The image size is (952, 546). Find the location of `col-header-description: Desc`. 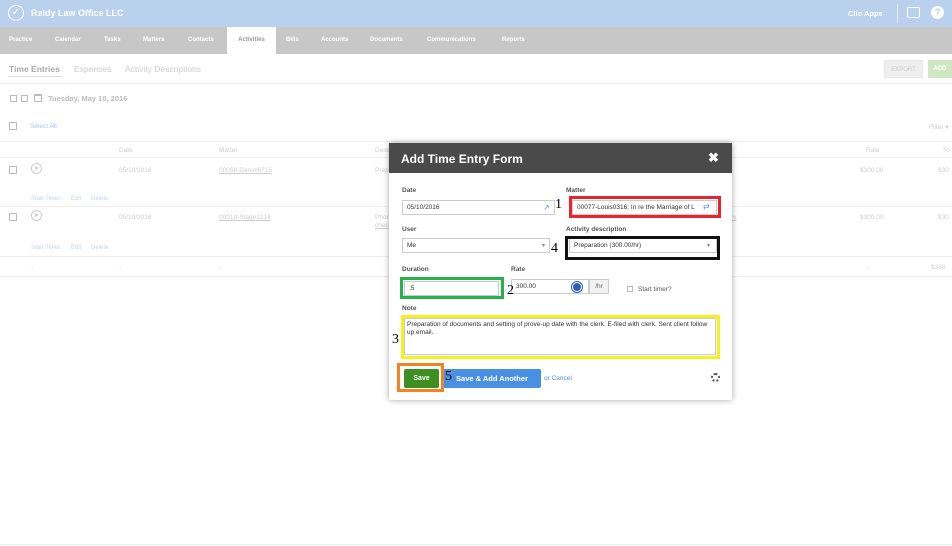

col-header-description: Desc is located at coordinates (382, 150).